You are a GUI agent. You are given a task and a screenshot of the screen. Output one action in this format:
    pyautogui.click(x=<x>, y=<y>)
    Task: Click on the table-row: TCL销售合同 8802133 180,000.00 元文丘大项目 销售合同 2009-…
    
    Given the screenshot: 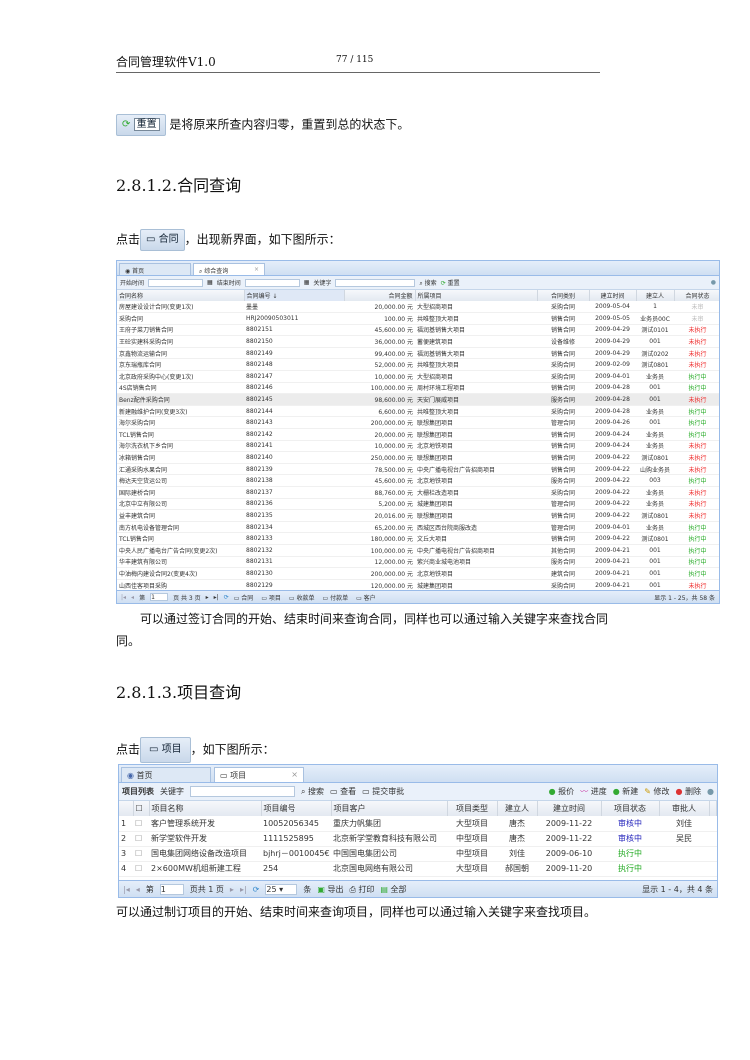 What is the action you would take?
    pyautogui.click(x=418, y=538)
    